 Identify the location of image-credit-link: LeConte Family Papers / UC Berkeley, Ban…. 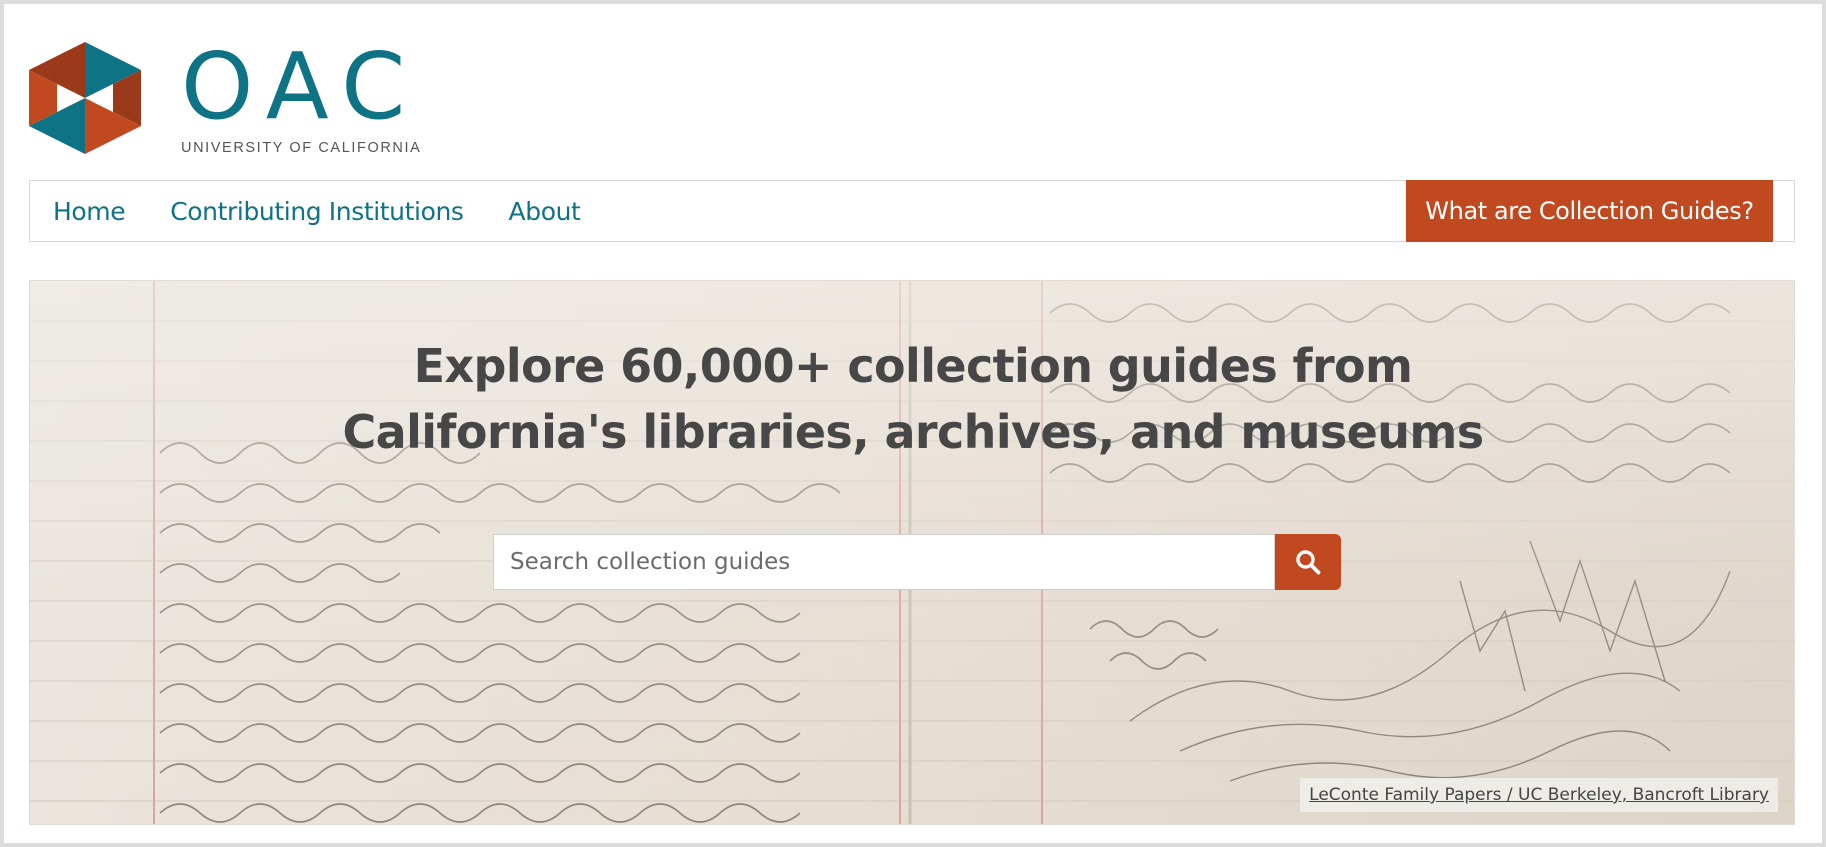
(1539, 795).